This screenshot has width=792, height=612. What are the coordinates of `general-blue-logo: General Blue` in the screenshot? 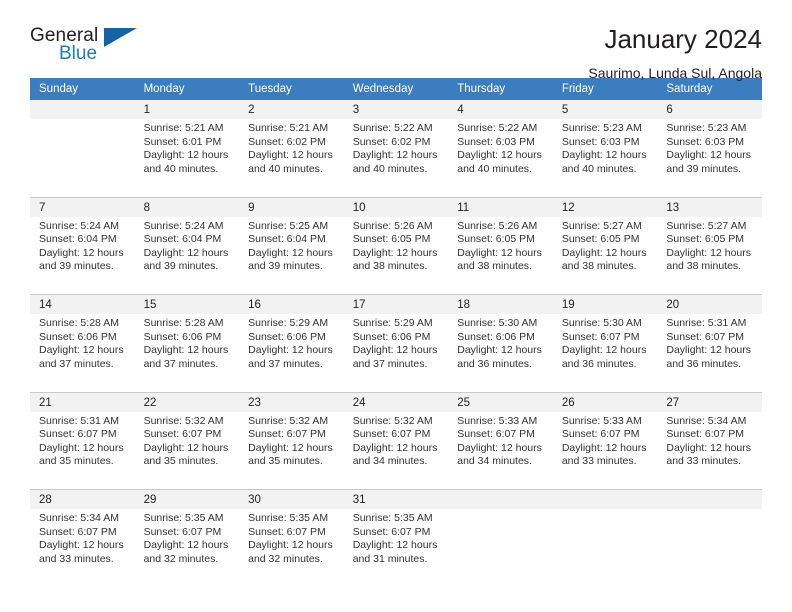 It's located at (90, 48).